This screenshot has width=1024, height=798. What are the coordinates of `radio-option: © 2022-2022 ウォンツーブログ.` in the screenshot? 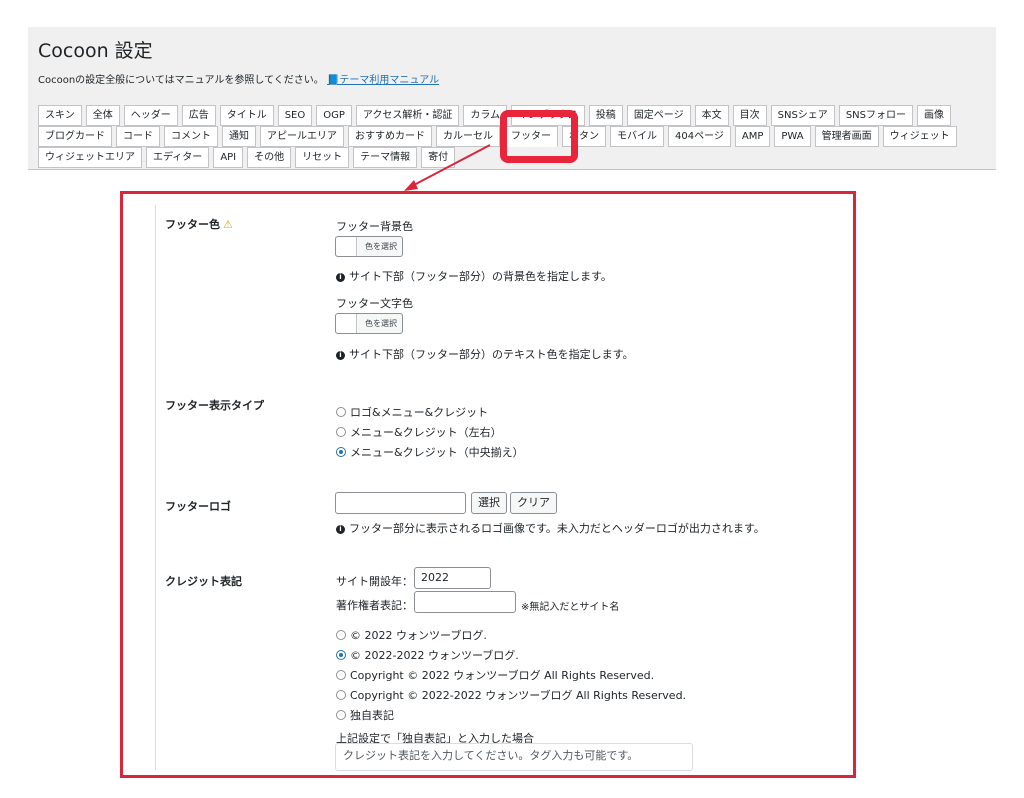 It's located at (427, 655).